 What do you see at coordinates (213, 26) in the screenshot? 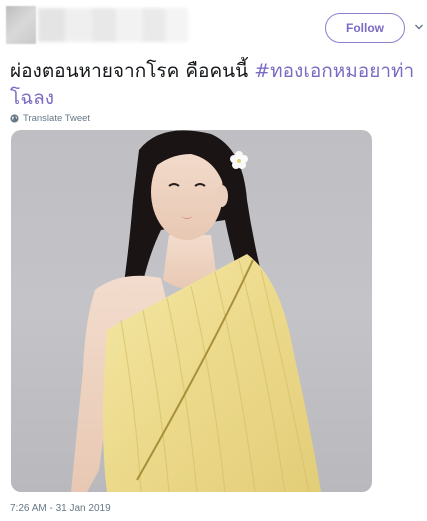
I see `tweet-header: Follow` at bounding box center [213, 26].